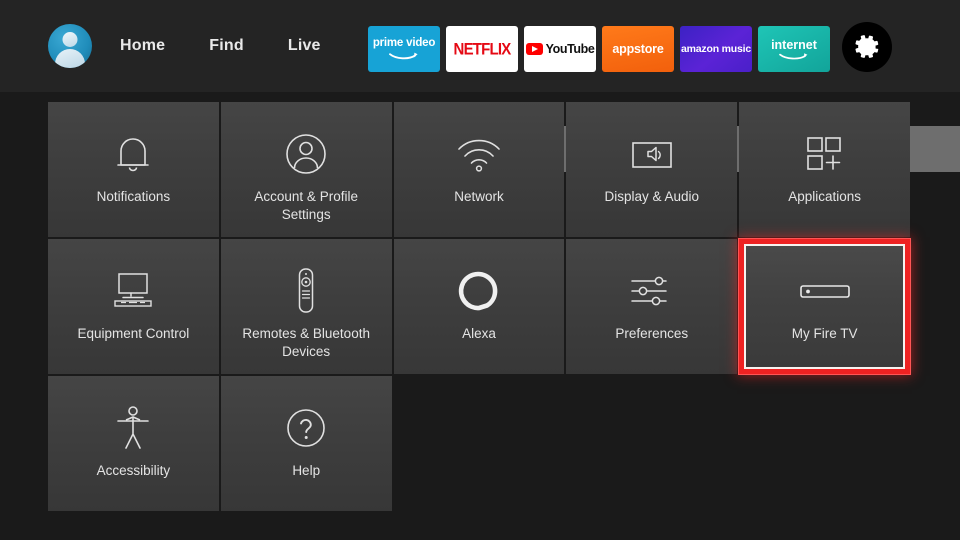 The width and height of the screenshot is (960, 540). What do you see at coordinates (304, 46) in the screenshot?
I see `nav-item-live: Live` at bounding box center [304, 46].